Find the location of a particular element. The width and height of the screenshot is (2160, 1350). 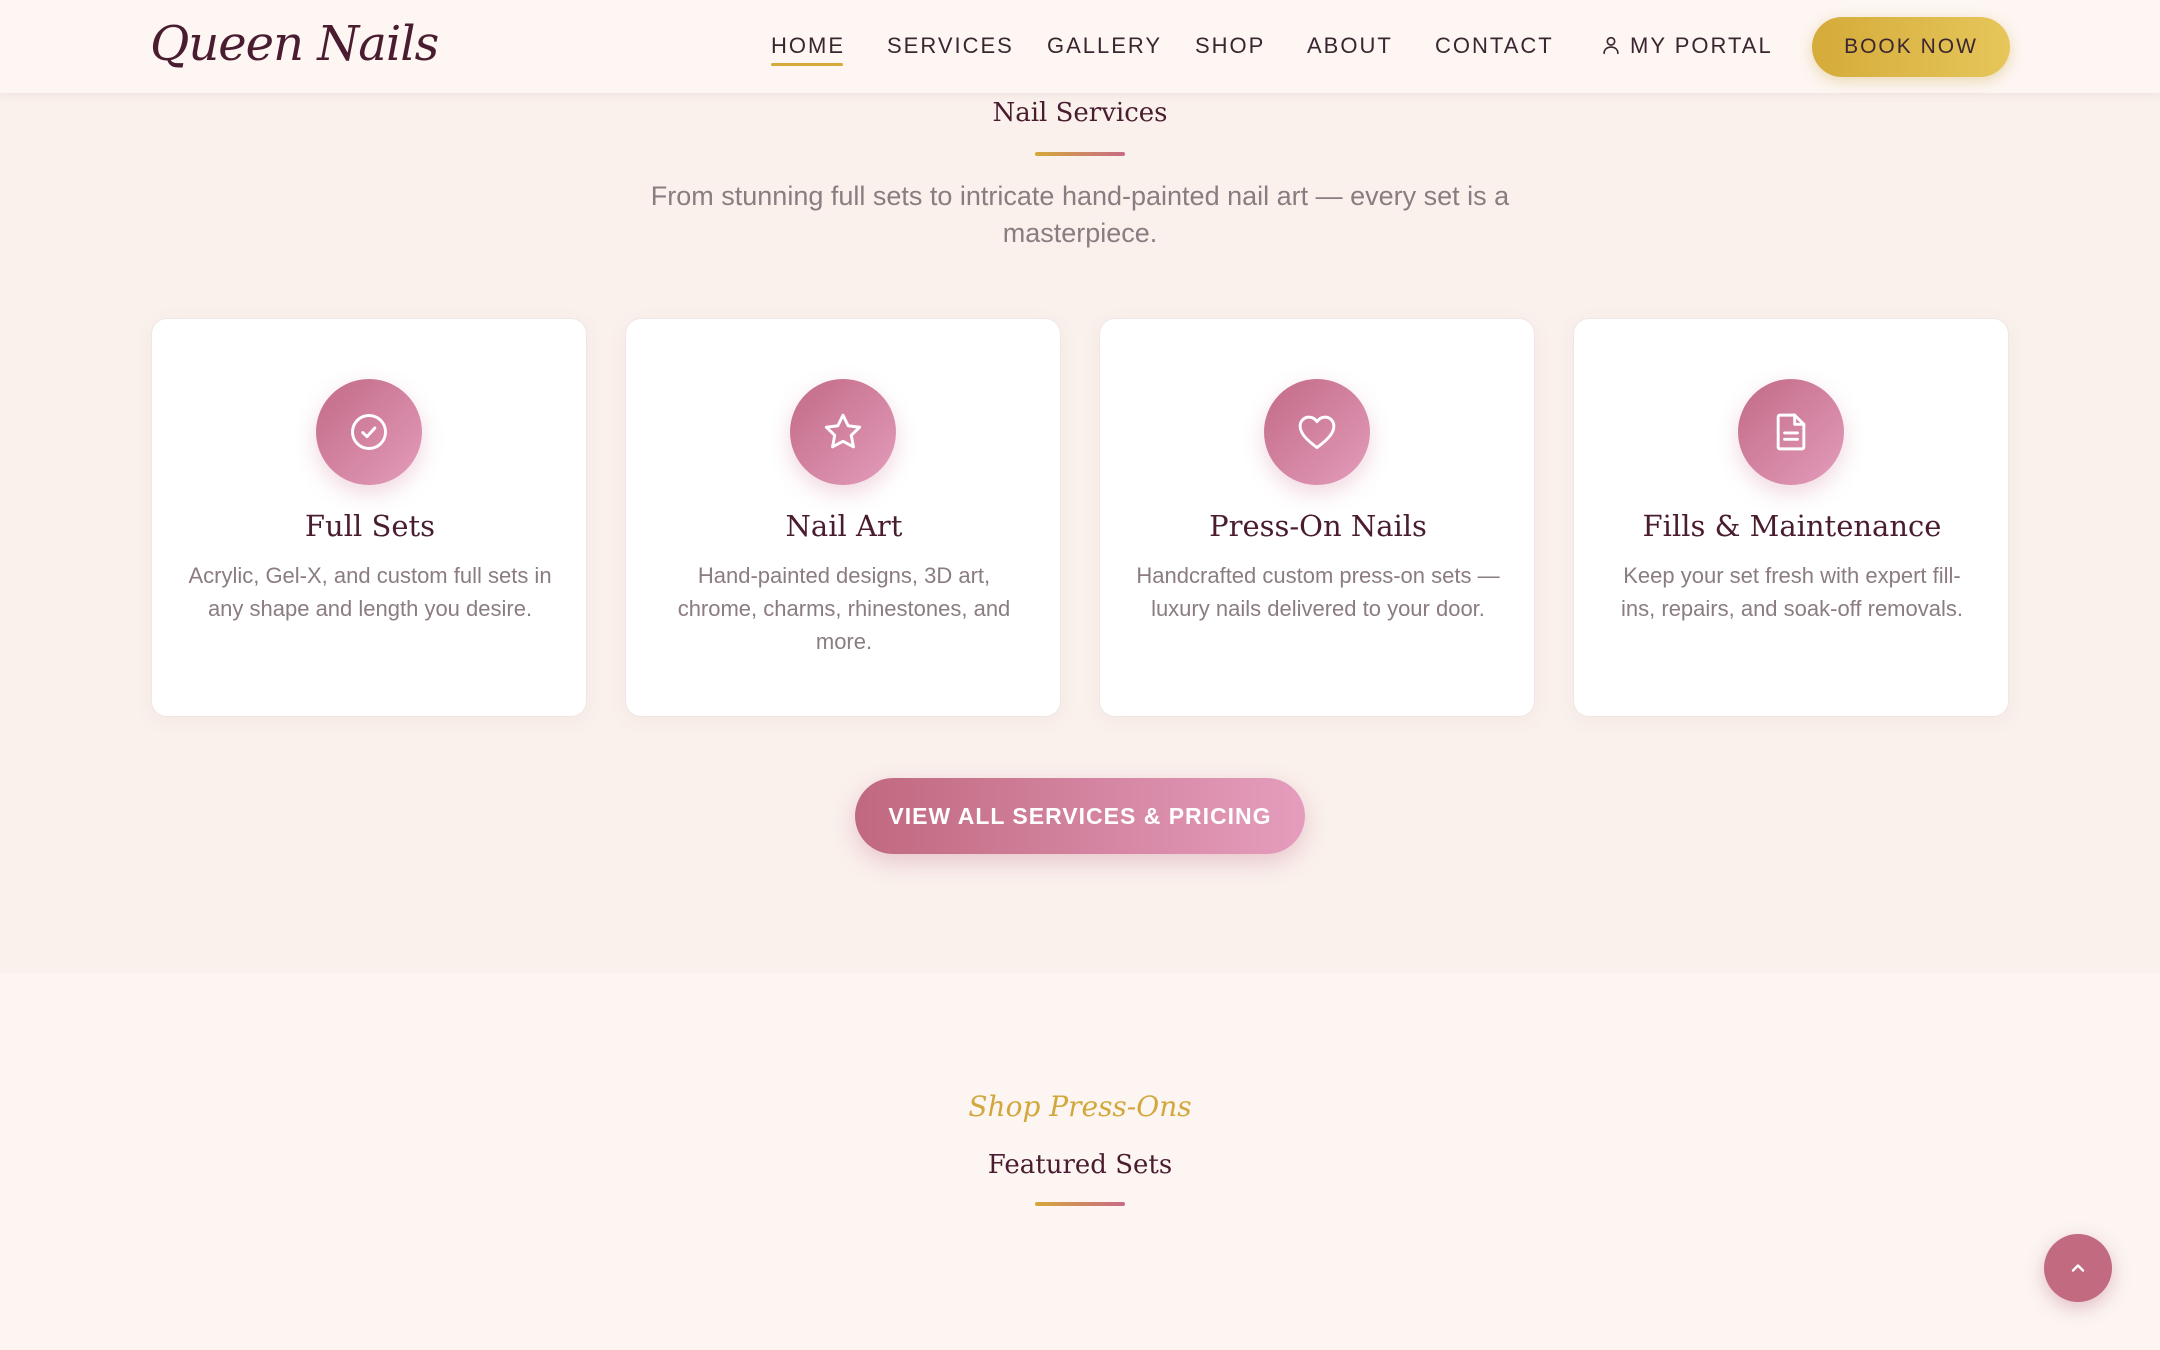

document-icon is located at coordinates (1791, 432).